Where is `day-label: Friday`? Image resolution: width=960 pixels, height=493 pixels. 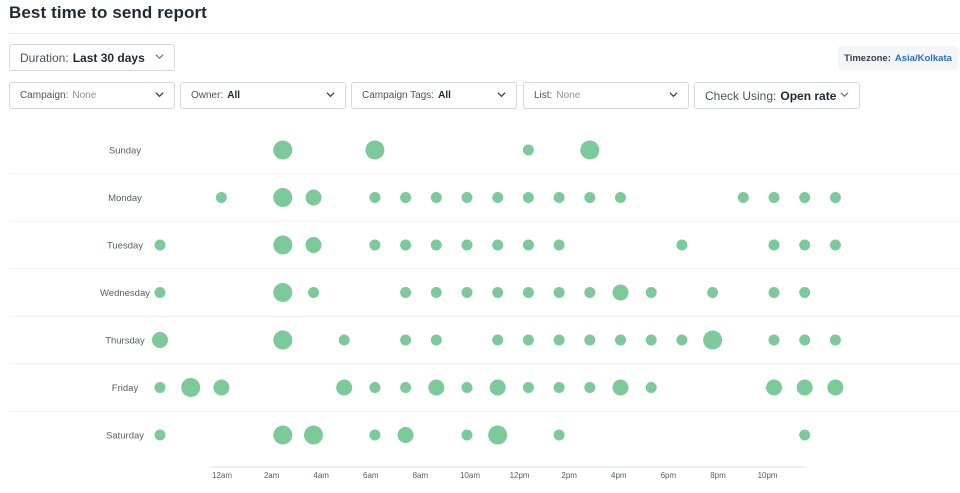 day-label: Friday is located at coordinates (125, 388).